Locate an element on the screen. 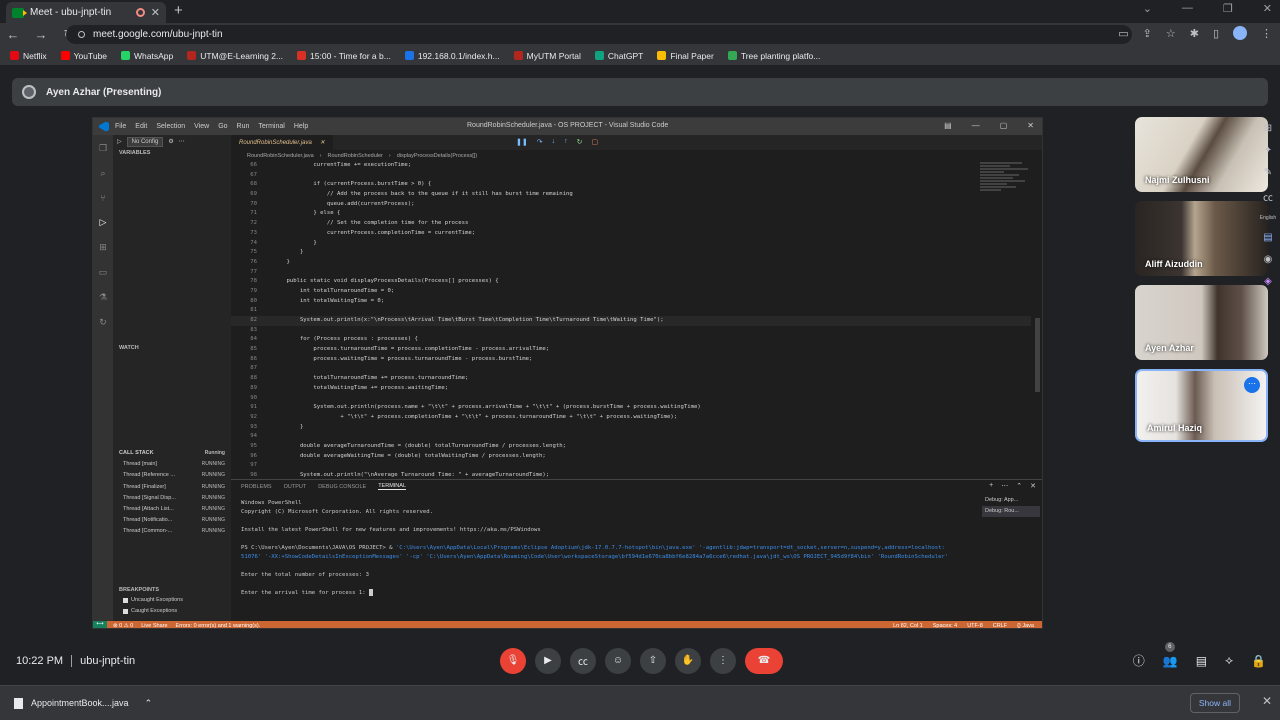 The width and height of the screenshot is (1280, 720). emoji-button: ☺ is located at coordinates (618, 660).